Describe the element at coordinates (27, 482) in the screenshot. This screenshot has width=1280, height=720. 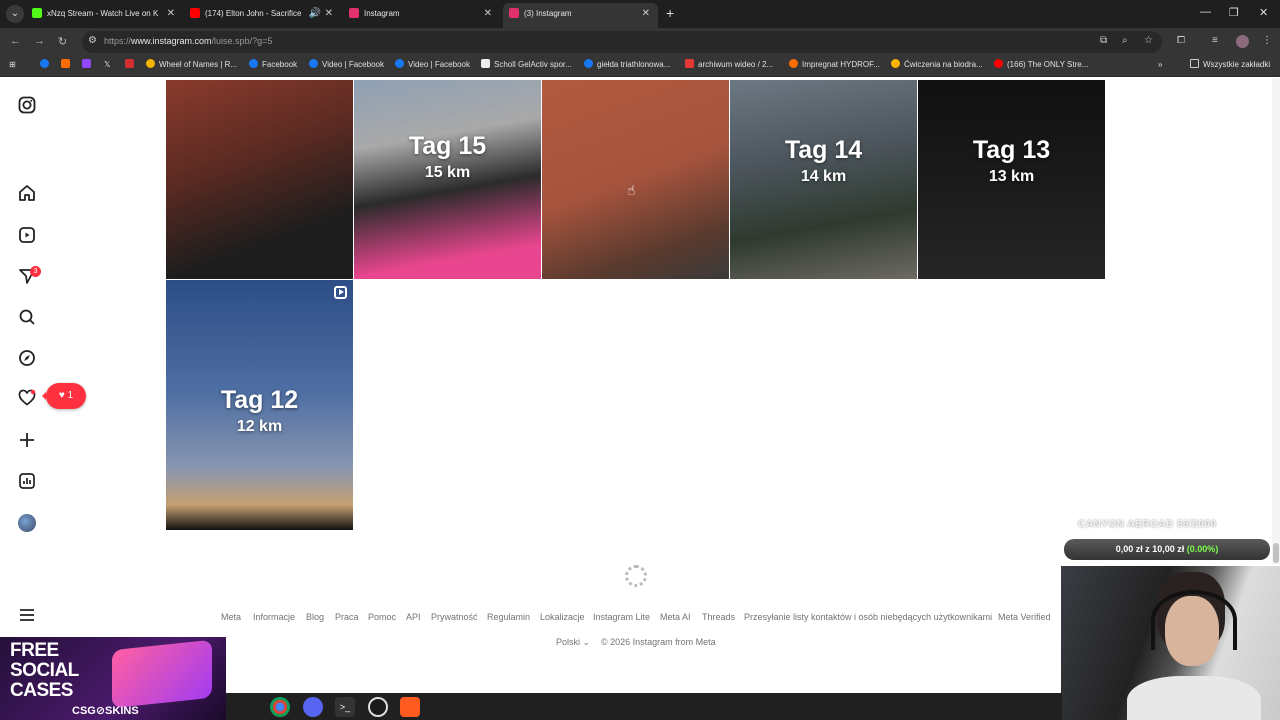
I see `dashboard-icon` at that location.